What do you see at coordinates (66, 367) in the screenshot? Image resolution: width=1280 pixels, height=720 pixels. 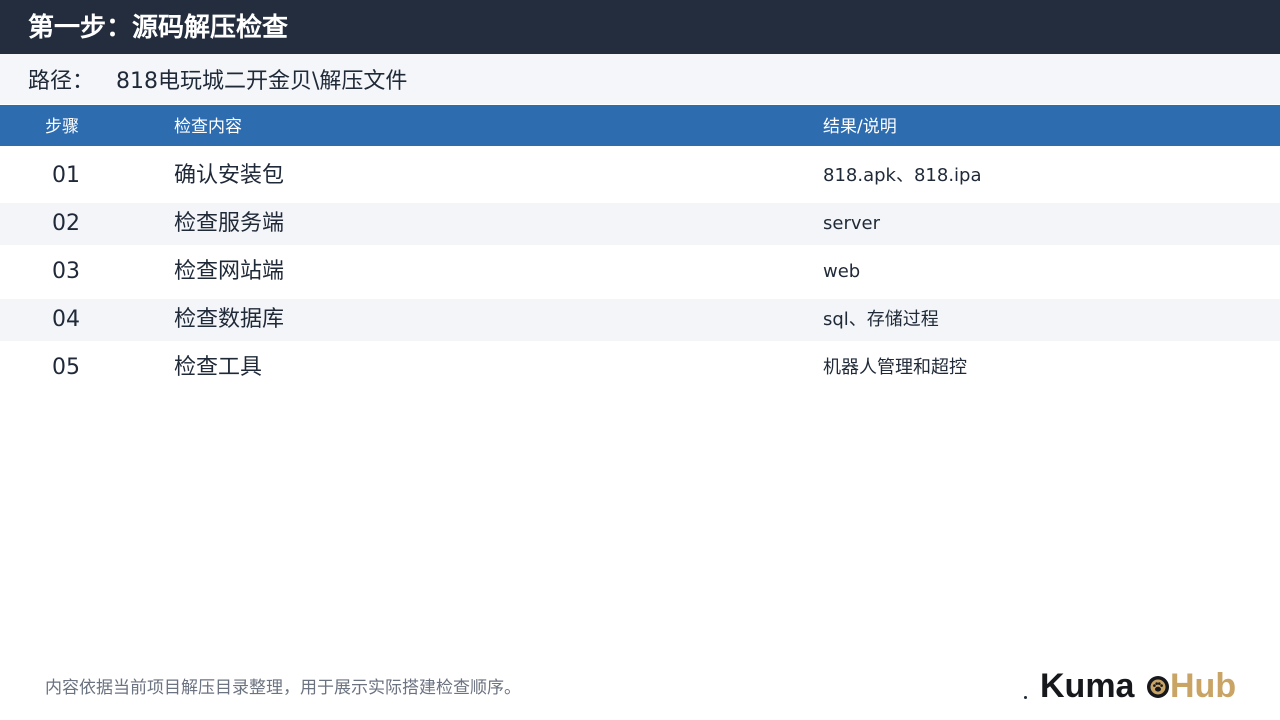 I see `step-number: 05` at bounding box center [66, 367].